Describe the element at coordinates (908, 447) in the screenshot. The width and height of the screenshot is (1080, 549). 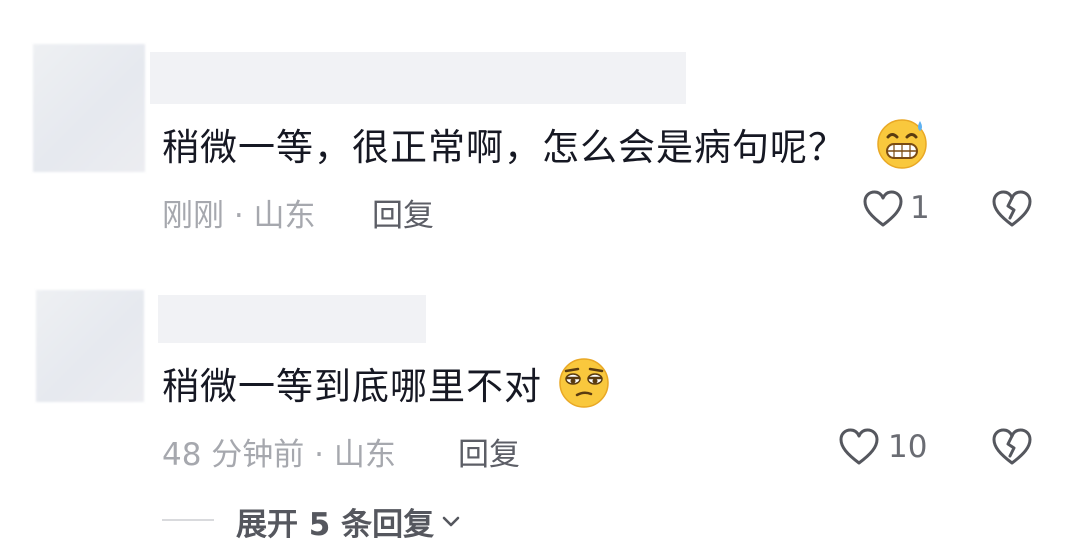
I see `like-count: 10` at that location.